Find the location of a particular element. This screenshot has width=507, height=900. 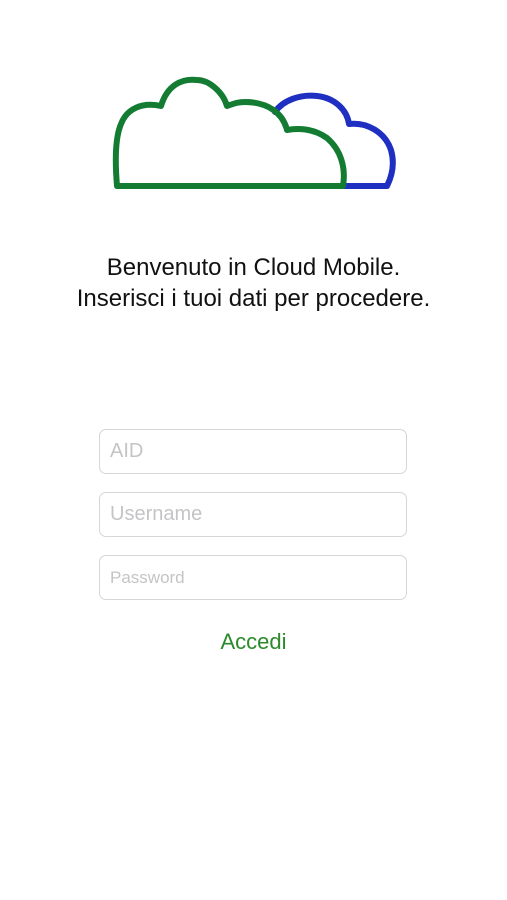

login-button-label: Accedi is located at coordinates (253, 641).